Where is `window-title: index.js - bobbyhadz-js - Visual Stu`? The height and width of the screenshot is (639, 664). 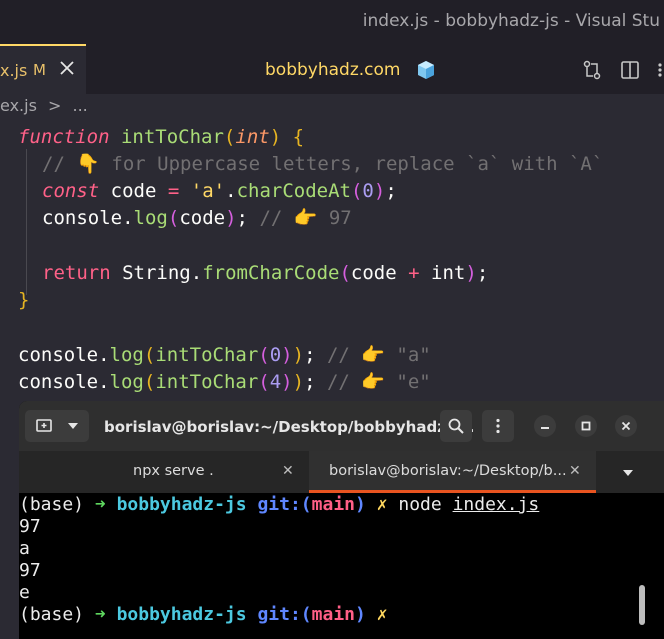
window-title: index.js - bobbyhadz-js - Visual Stu is located at coordinates (511, 21).